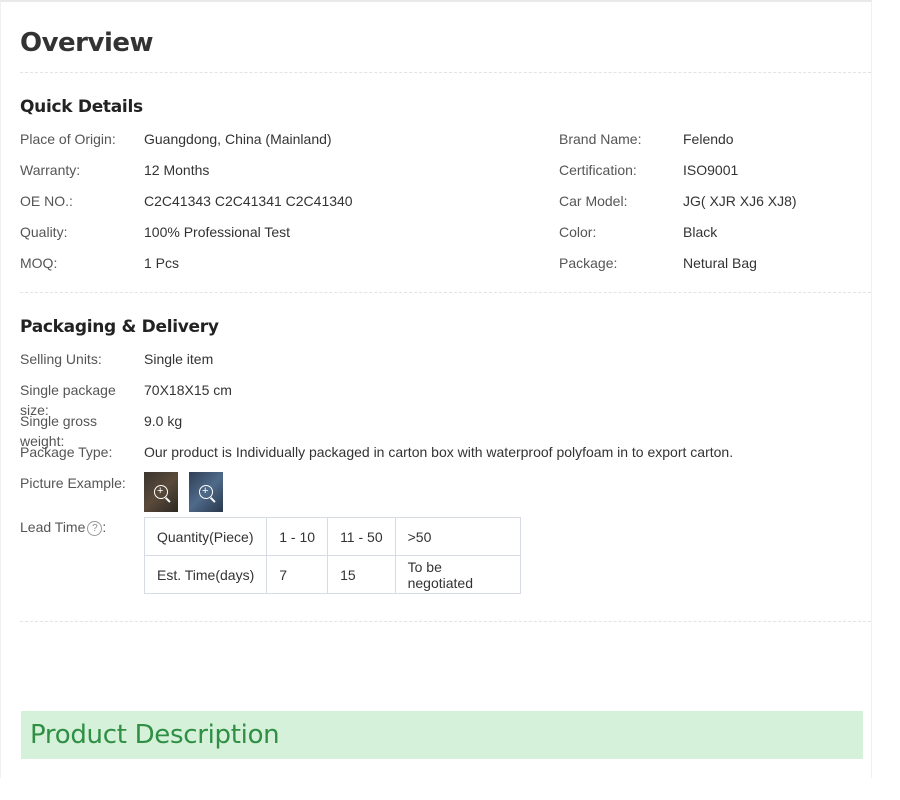  What do you see at coordinates (44, 232) in the screenshot?
I see `detail-label: Quality:` at bounding box center [44, 232].